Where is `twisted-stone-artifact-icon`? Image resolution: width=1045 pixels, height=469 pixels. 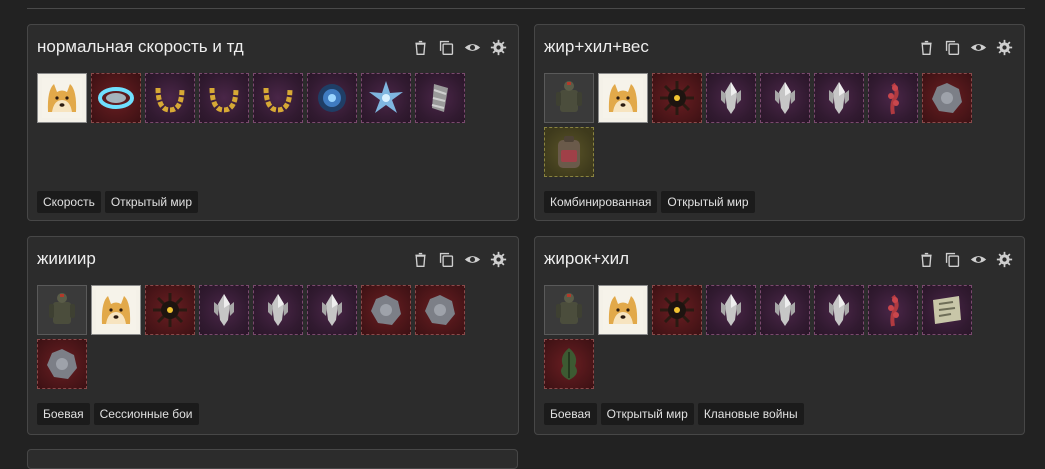 twisted-stone-artifact-icon is located at coordinates (440, 98).